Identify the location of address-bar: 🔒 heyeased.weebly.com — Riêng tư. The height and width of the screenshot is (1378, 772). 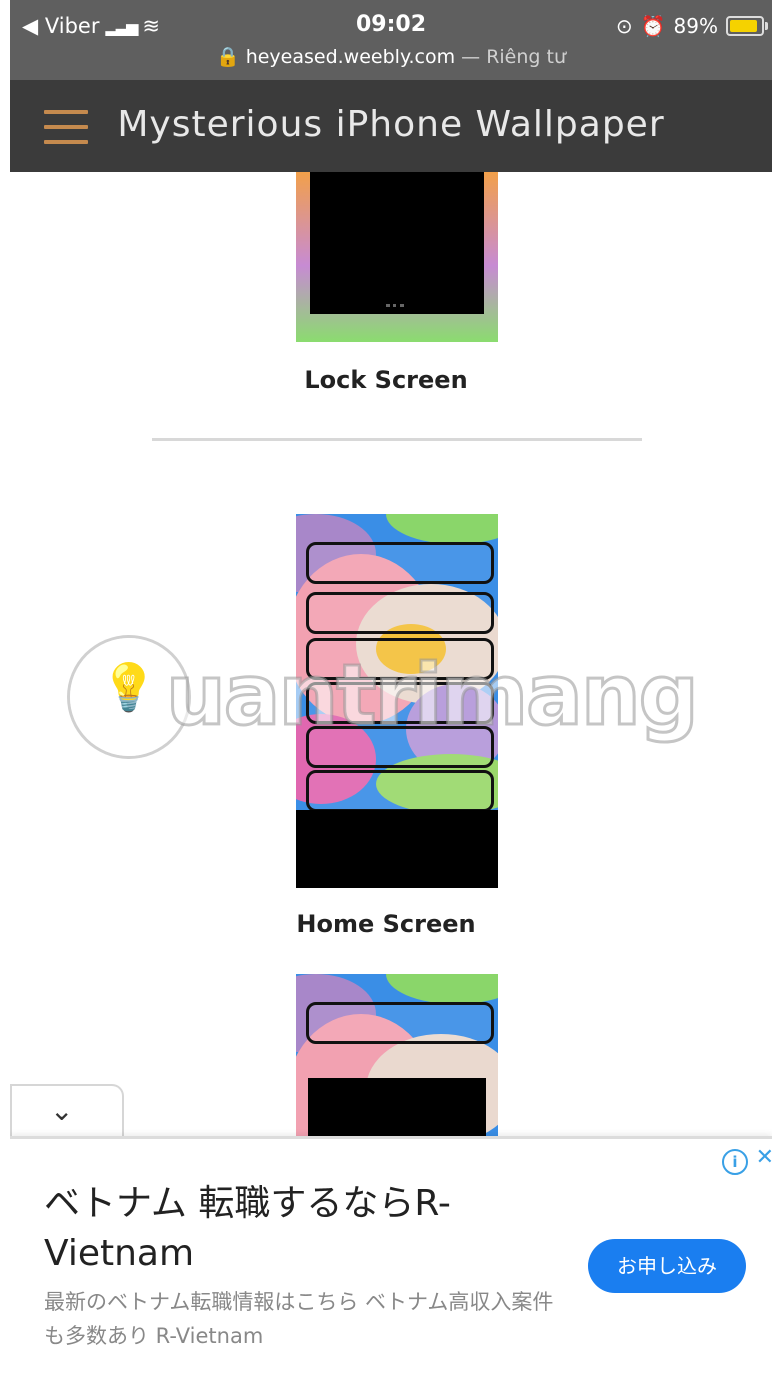
(391, 56).